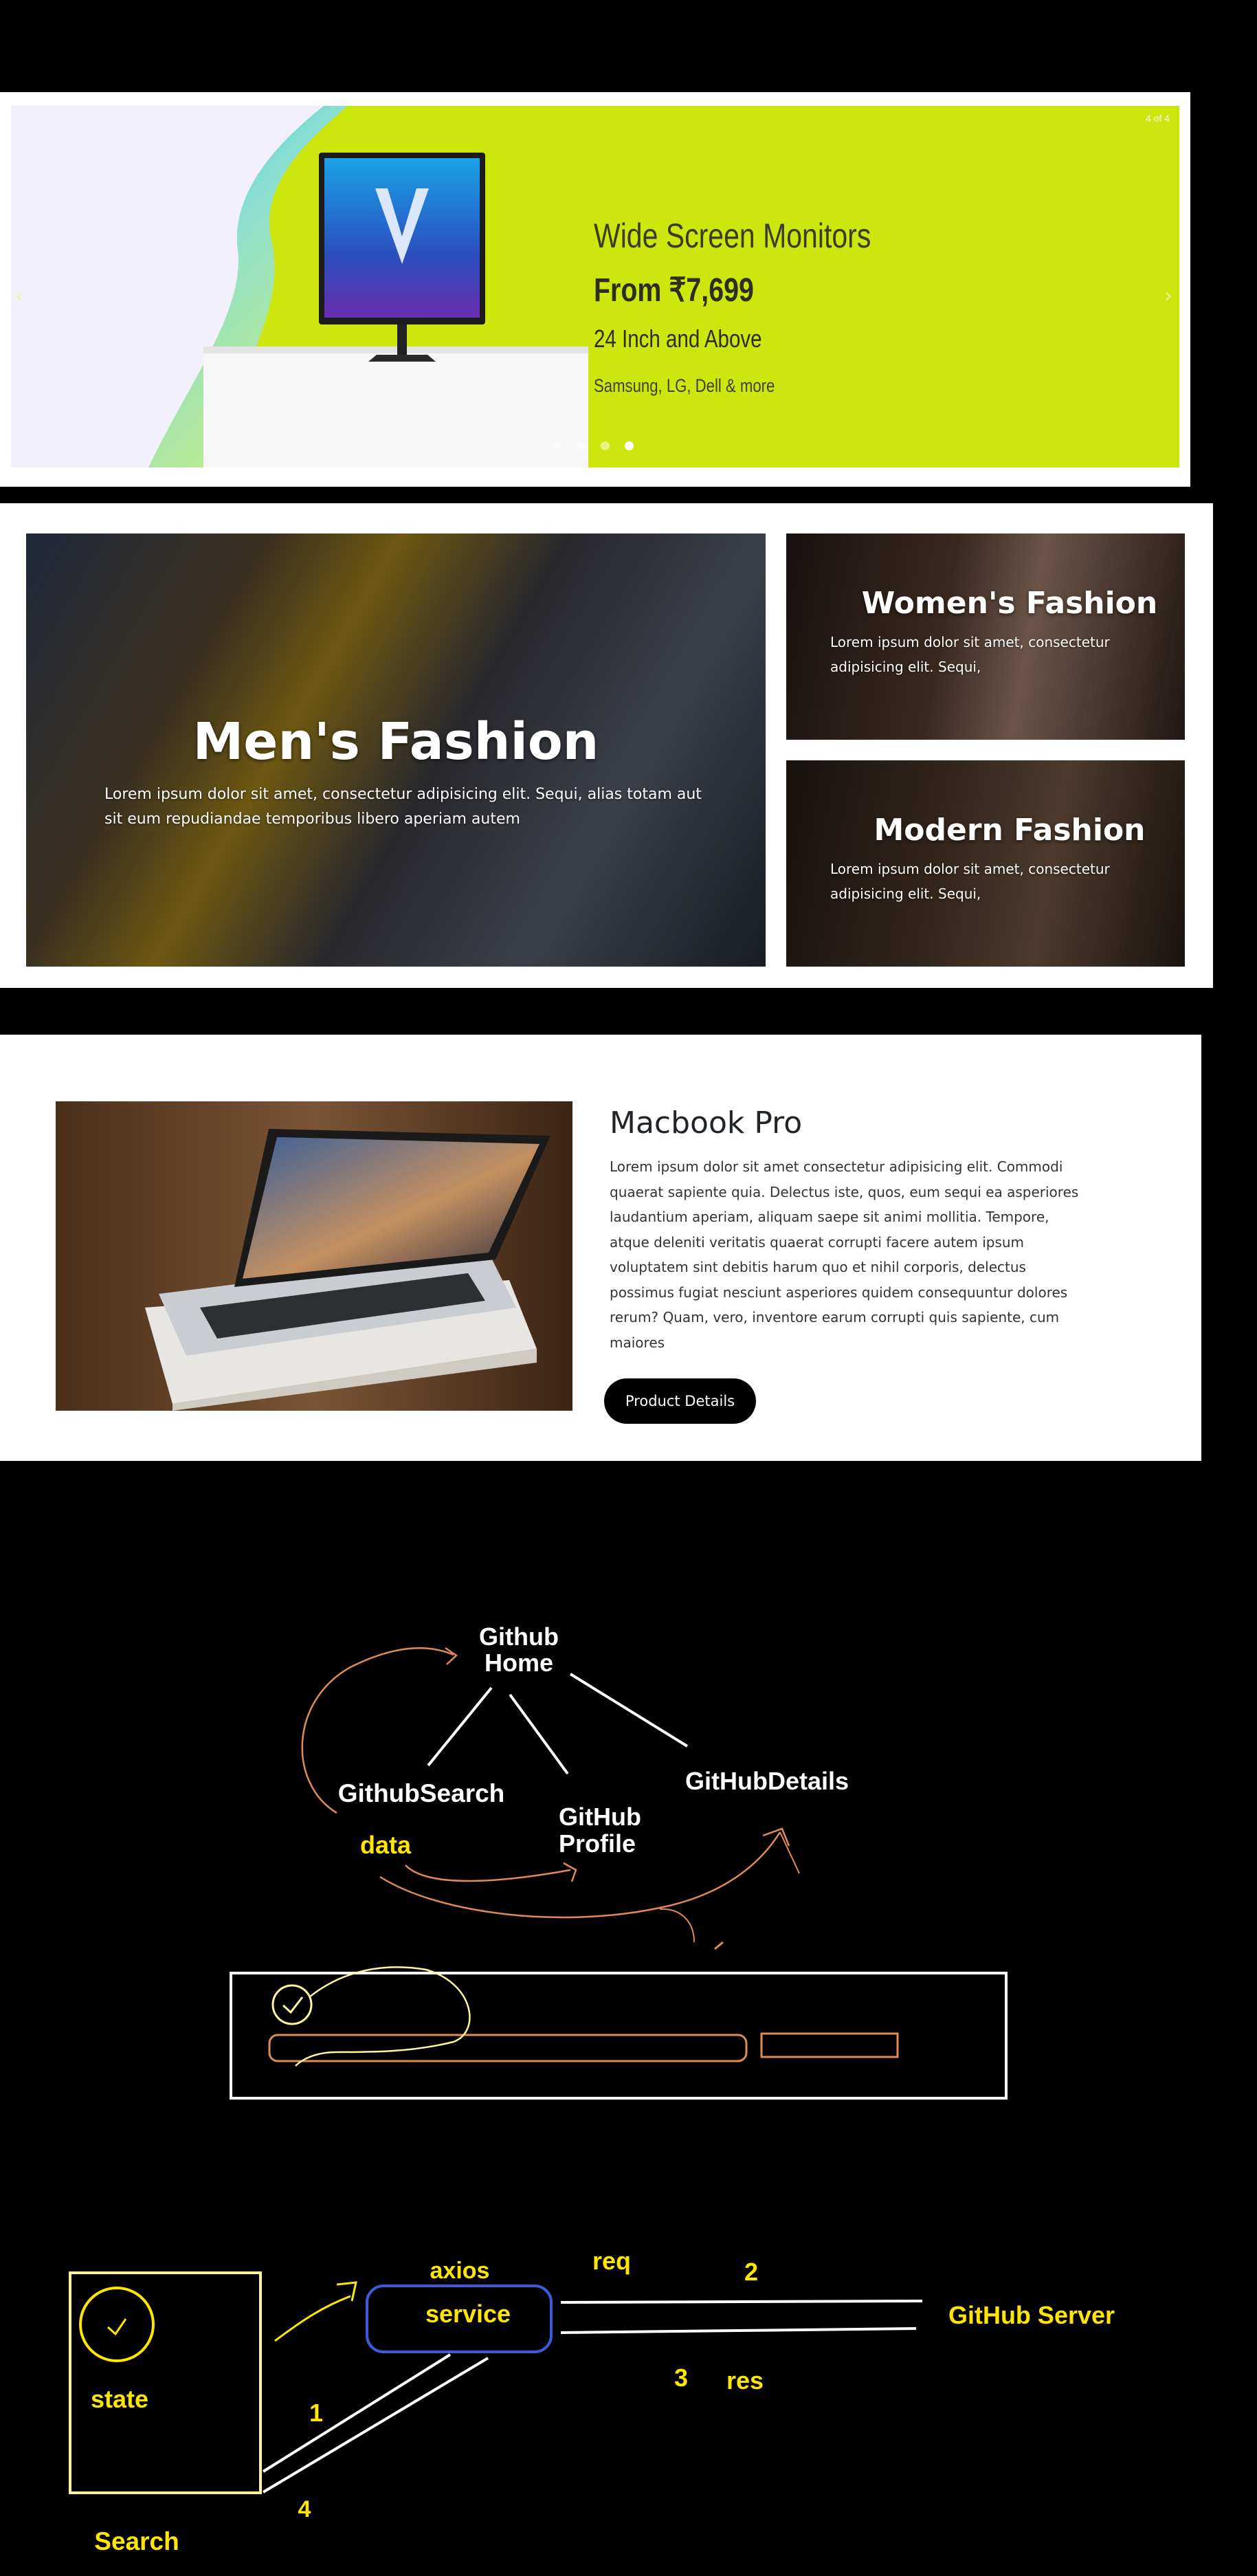  I want to click on laptop-illustration, so click(314, 1256).